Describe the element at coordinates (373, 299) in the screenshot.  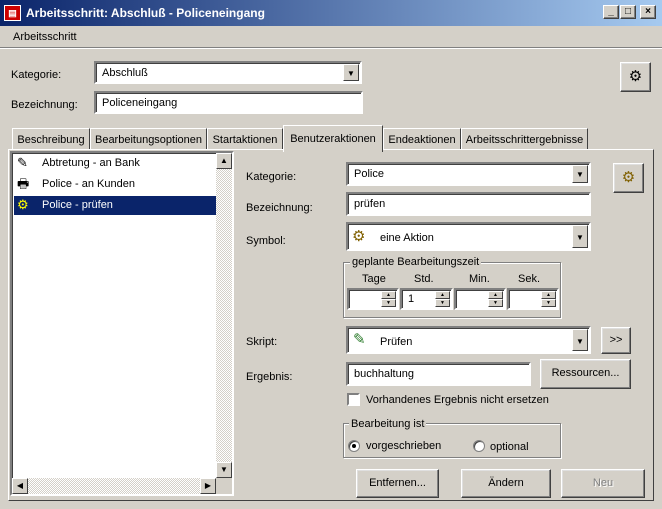
I see `tage-stepper: ▲ ▼` at that location.